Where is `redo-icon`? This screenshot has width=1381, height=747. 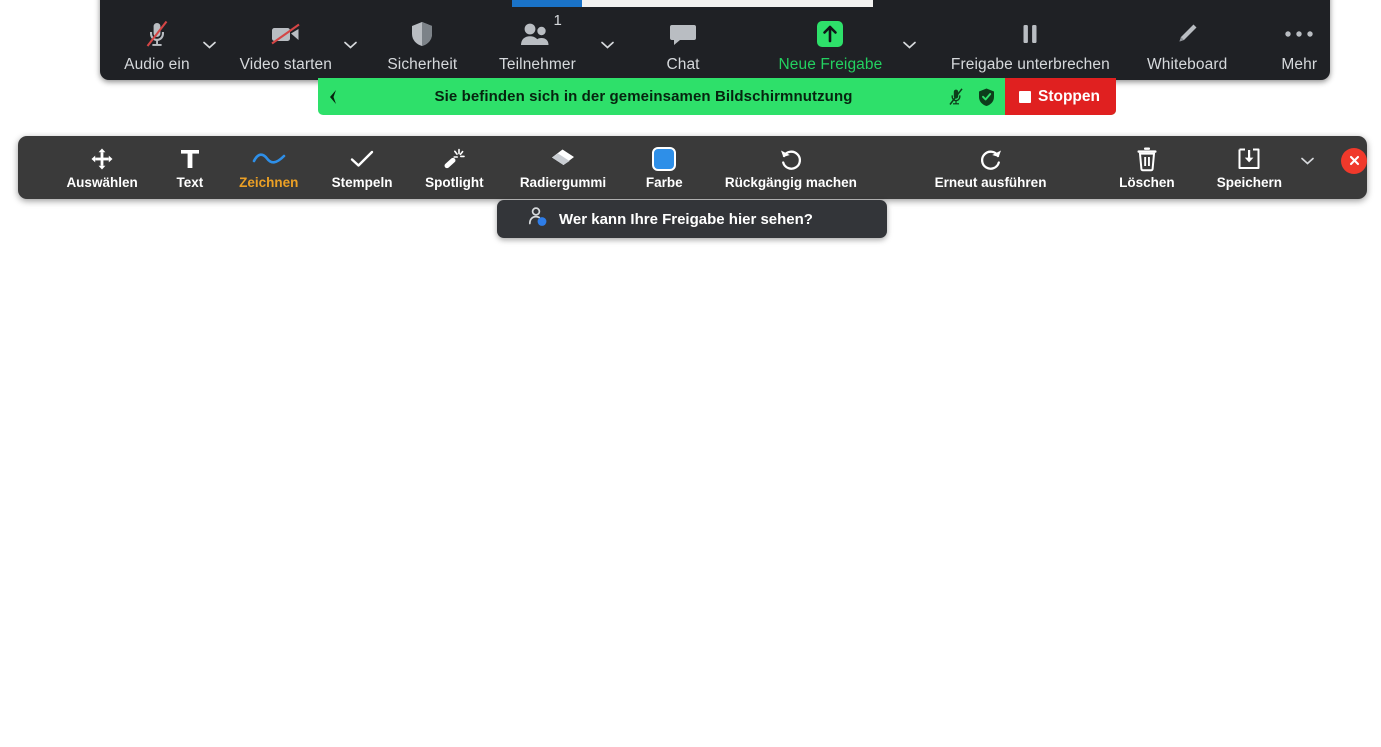
redo-icon is located at coordinates (991, 159).